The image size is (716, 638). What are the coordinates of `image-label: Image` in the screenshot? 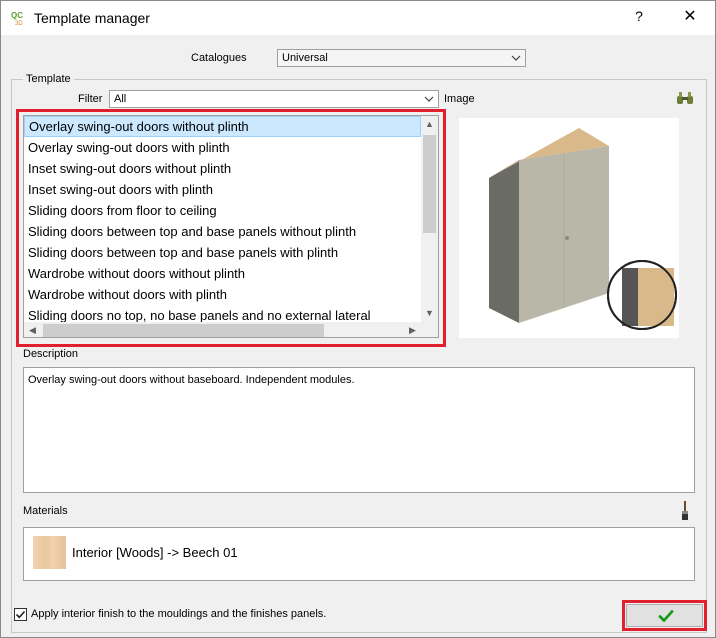 It's located at (459, 99).